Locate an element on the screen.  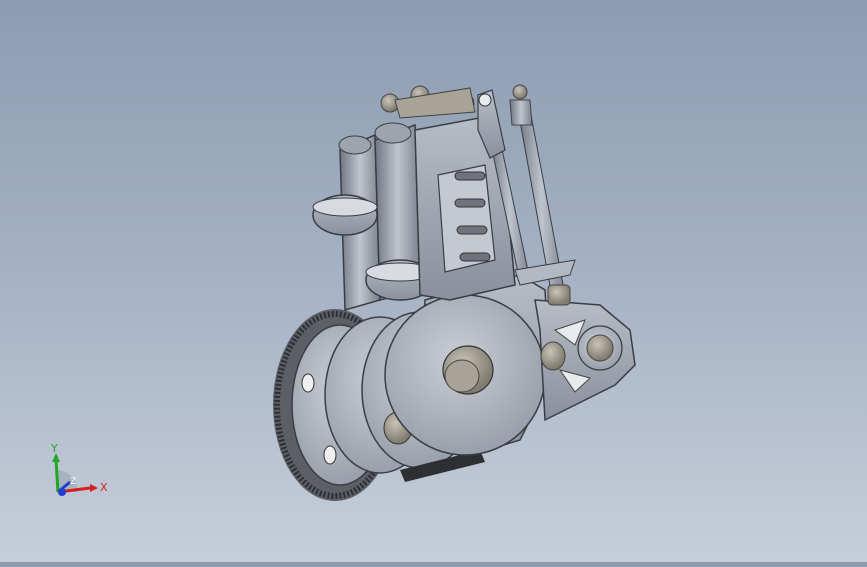
crankcase is located at coordinates (467, 365).